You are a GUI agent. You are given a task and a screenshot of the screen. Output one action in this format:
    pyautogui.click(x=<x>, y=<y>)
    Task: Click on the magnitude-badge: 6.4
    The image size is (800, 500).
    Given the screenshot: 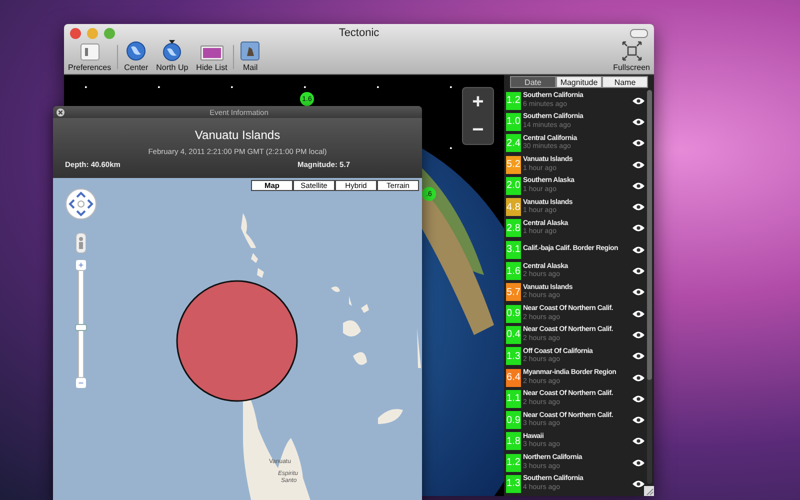 What is the action you would take?
    pyautogui.click(x=513, y=377)
    